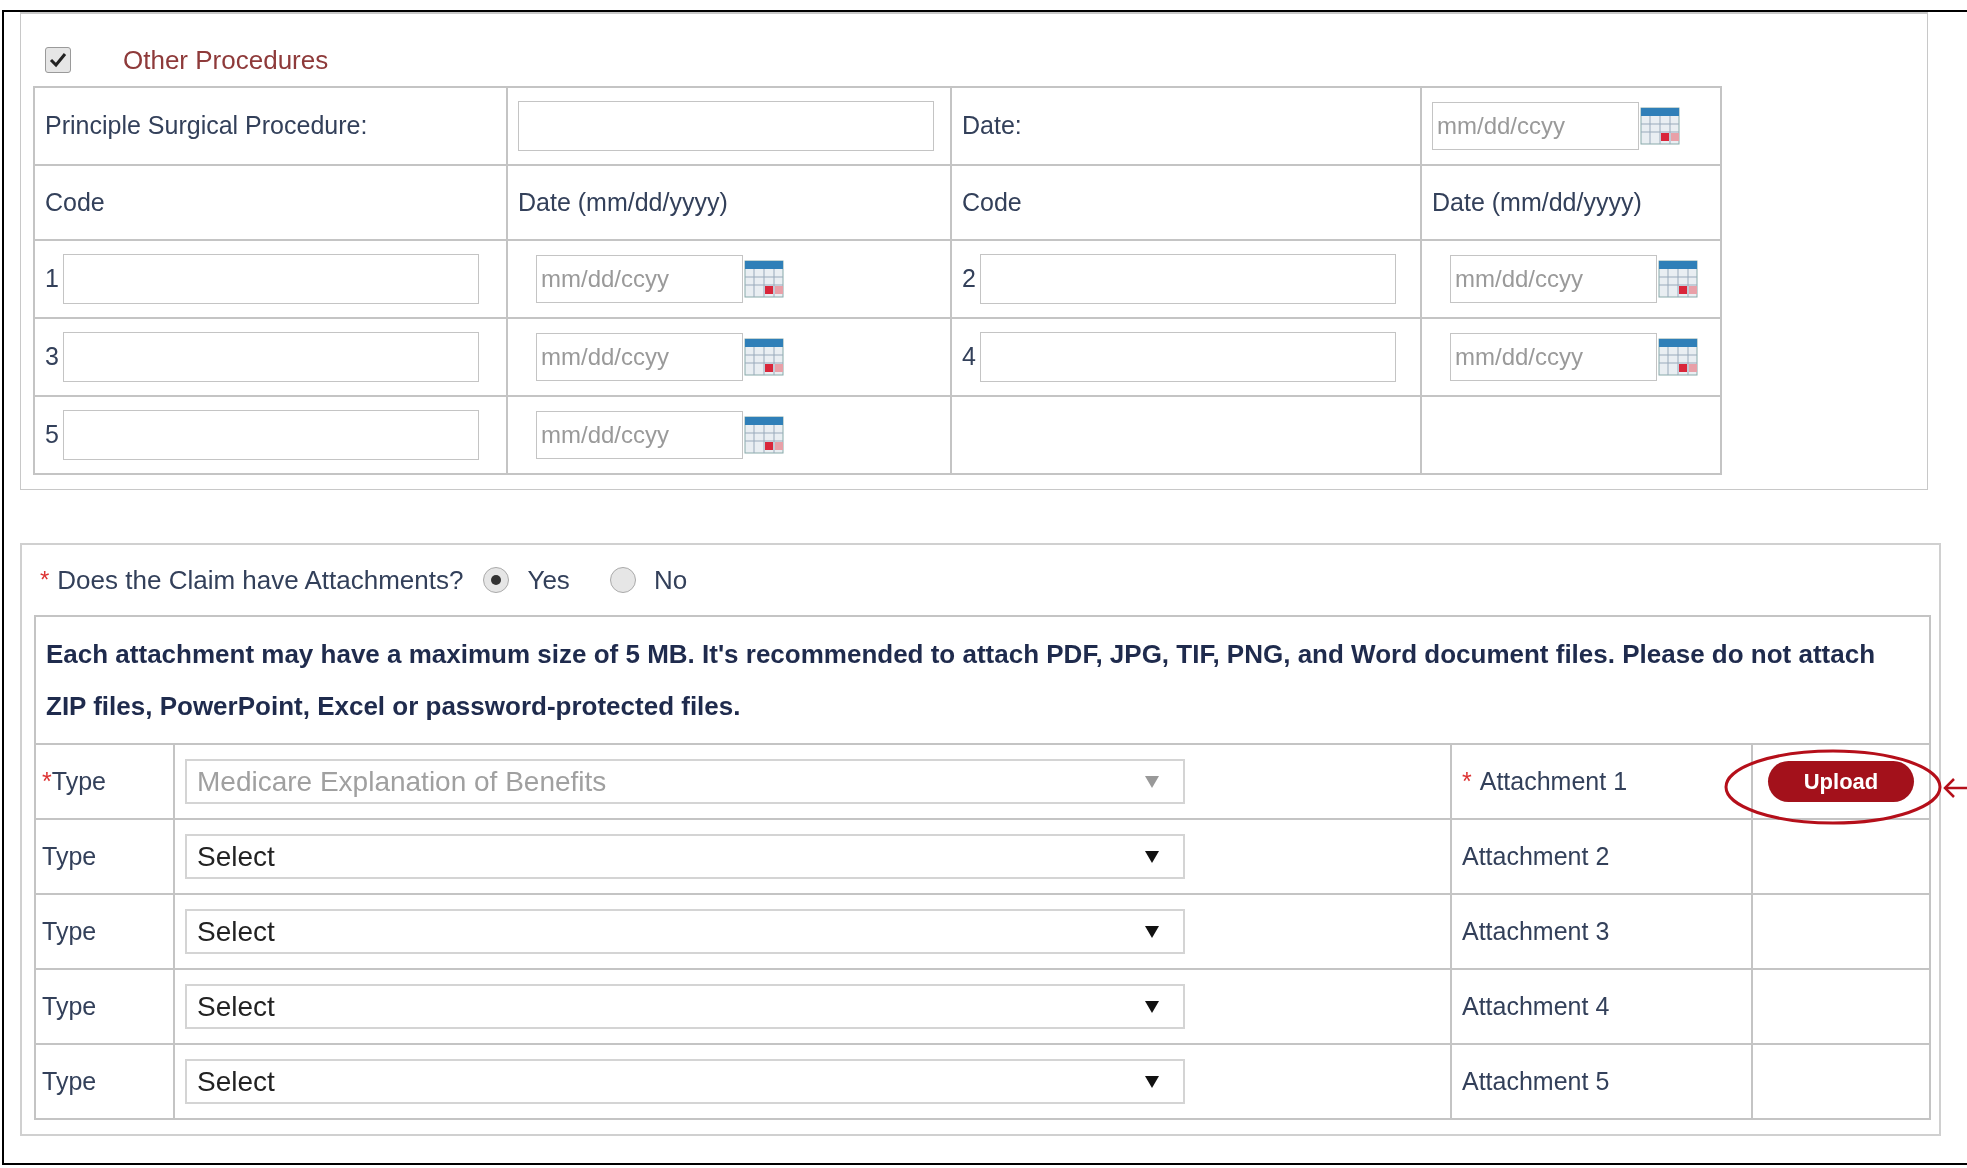 This screenshot has width=1967, height=1168. I want to click on question-label: Does the Claim have Attachments?, so click(260, 580).